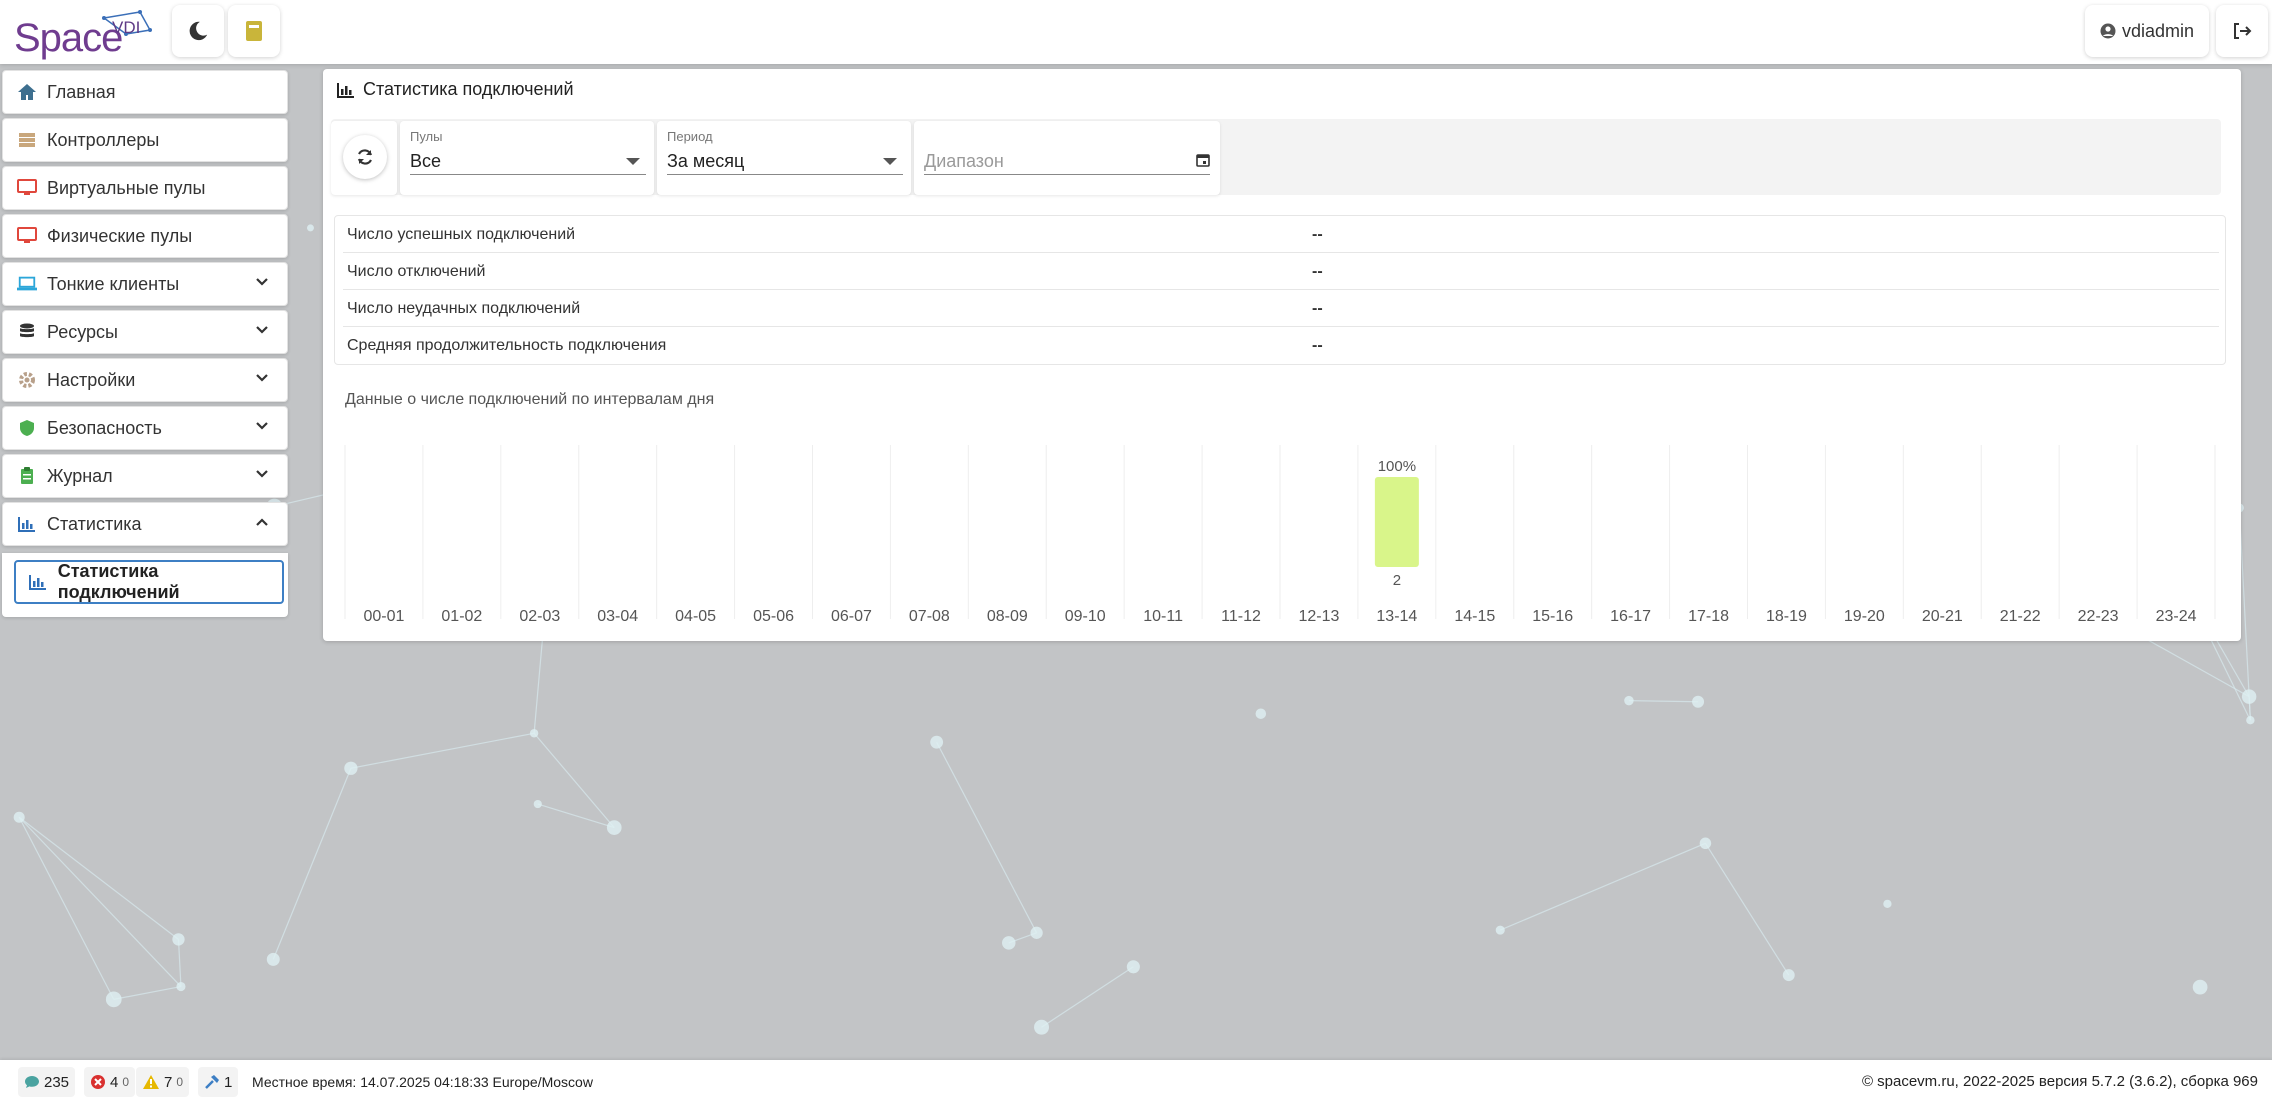 Image resolution: width=2272 pixels, height=1104 pixels. I want to click on sidebar-item-controllers: Контроллеры, so click(145, 140).